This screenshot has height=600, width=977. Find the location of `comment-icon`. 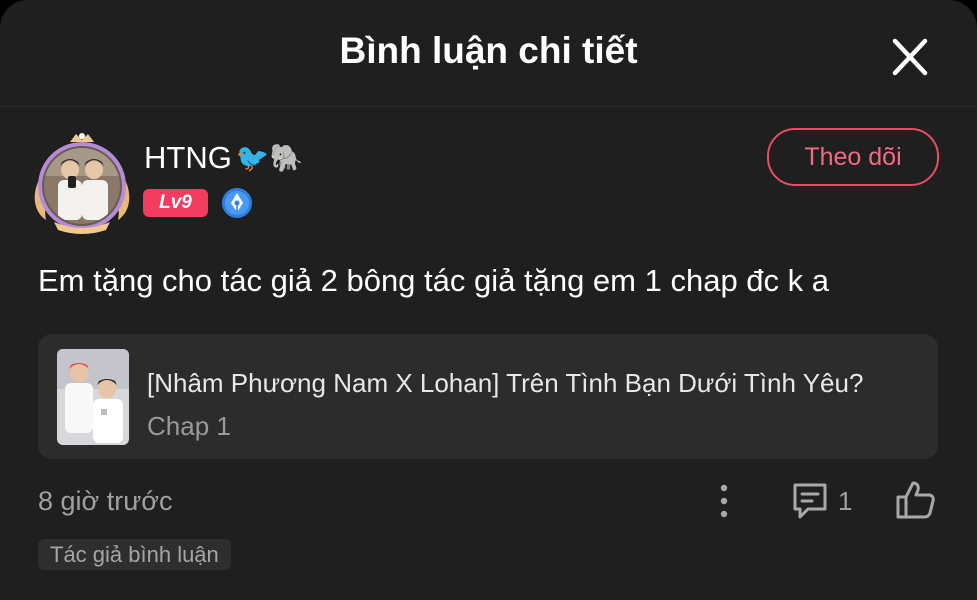

comment-icon is located at coordinates (810, 501).